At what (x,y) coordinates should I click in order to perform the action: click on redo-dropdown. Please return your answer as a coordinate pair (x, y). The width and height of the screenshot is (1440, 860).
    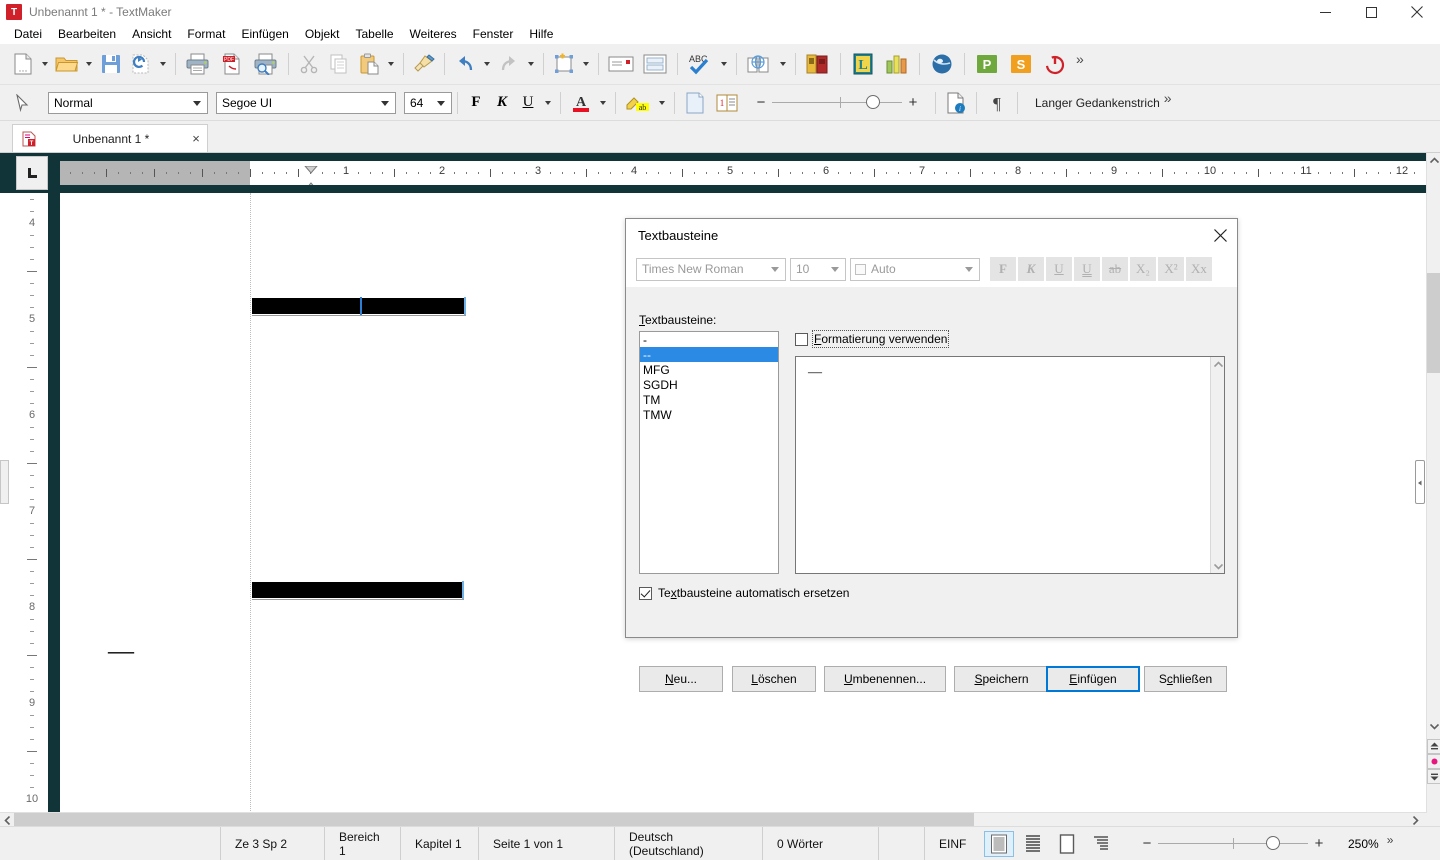
    Looking at the image, I should click on (531, 64).